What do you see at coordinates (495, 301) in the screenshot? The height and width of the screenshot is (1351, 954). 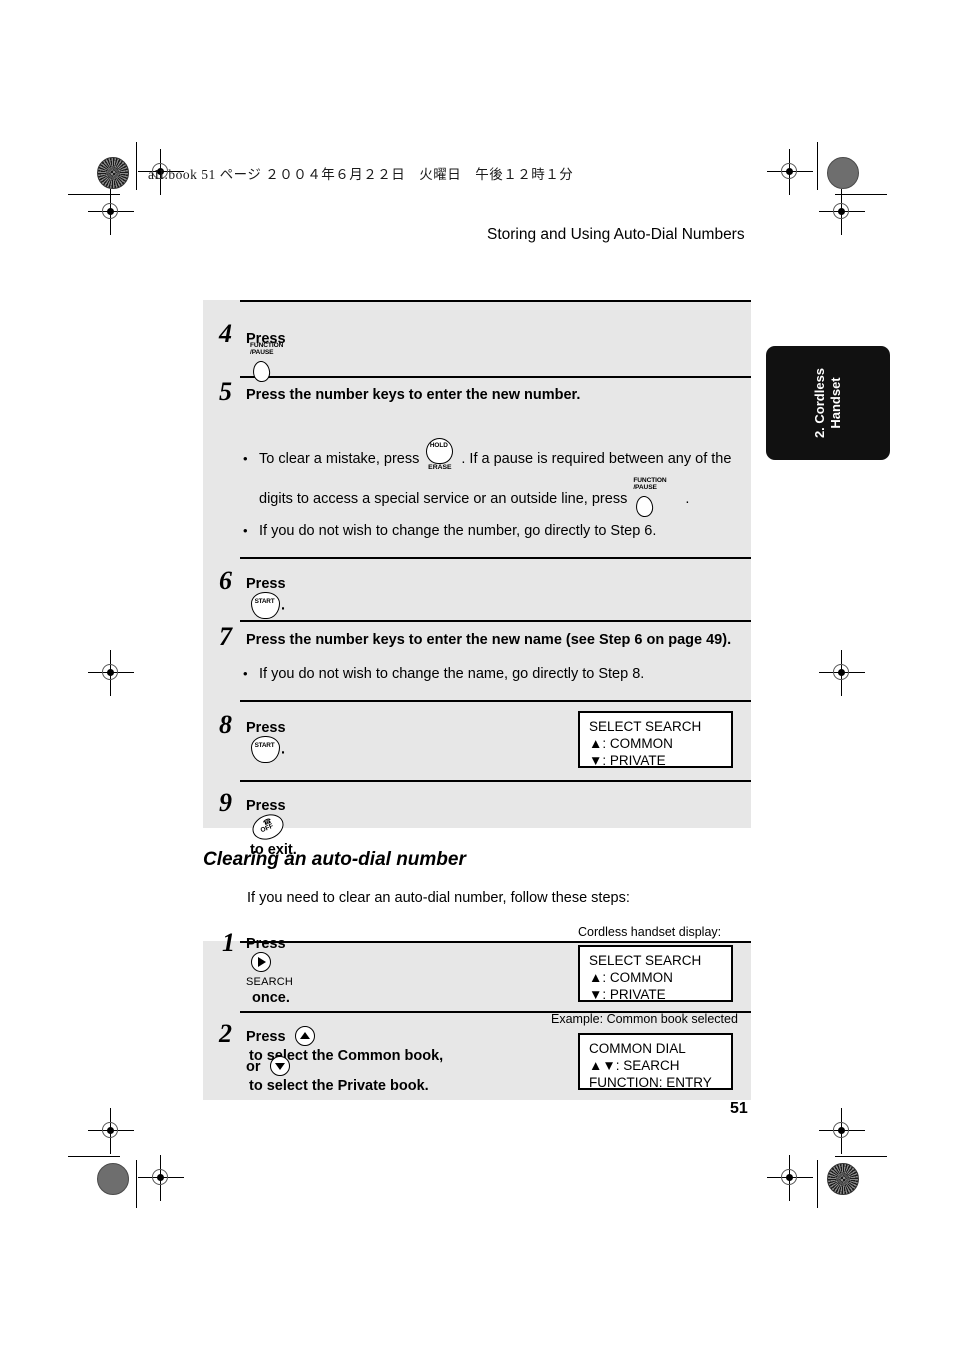 I see `divider-above-step4` at bounding box center [495, 301].